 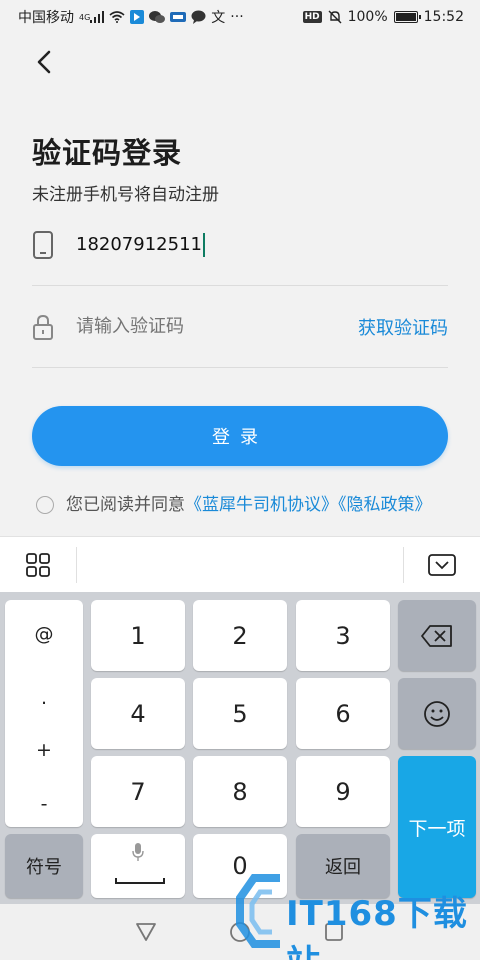 I want to click on key-2: 2, so click(x=240, y=635).